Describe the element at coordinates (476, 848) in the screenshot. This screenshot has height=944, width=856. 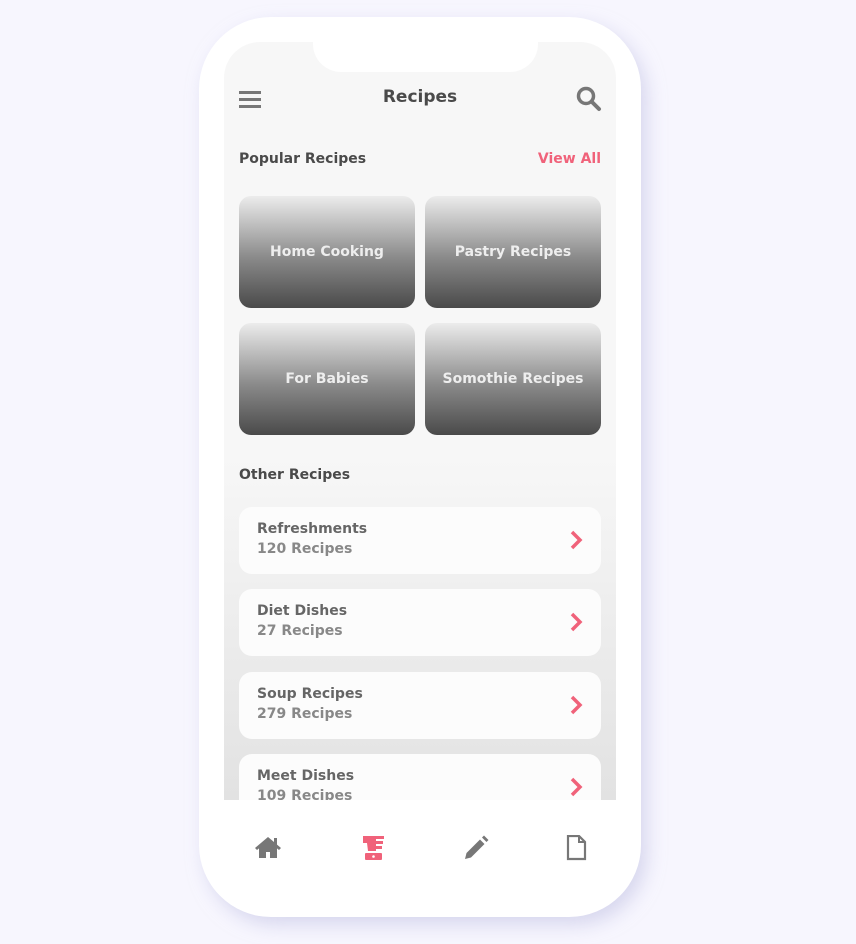
I see `pencil-icon` at that location.